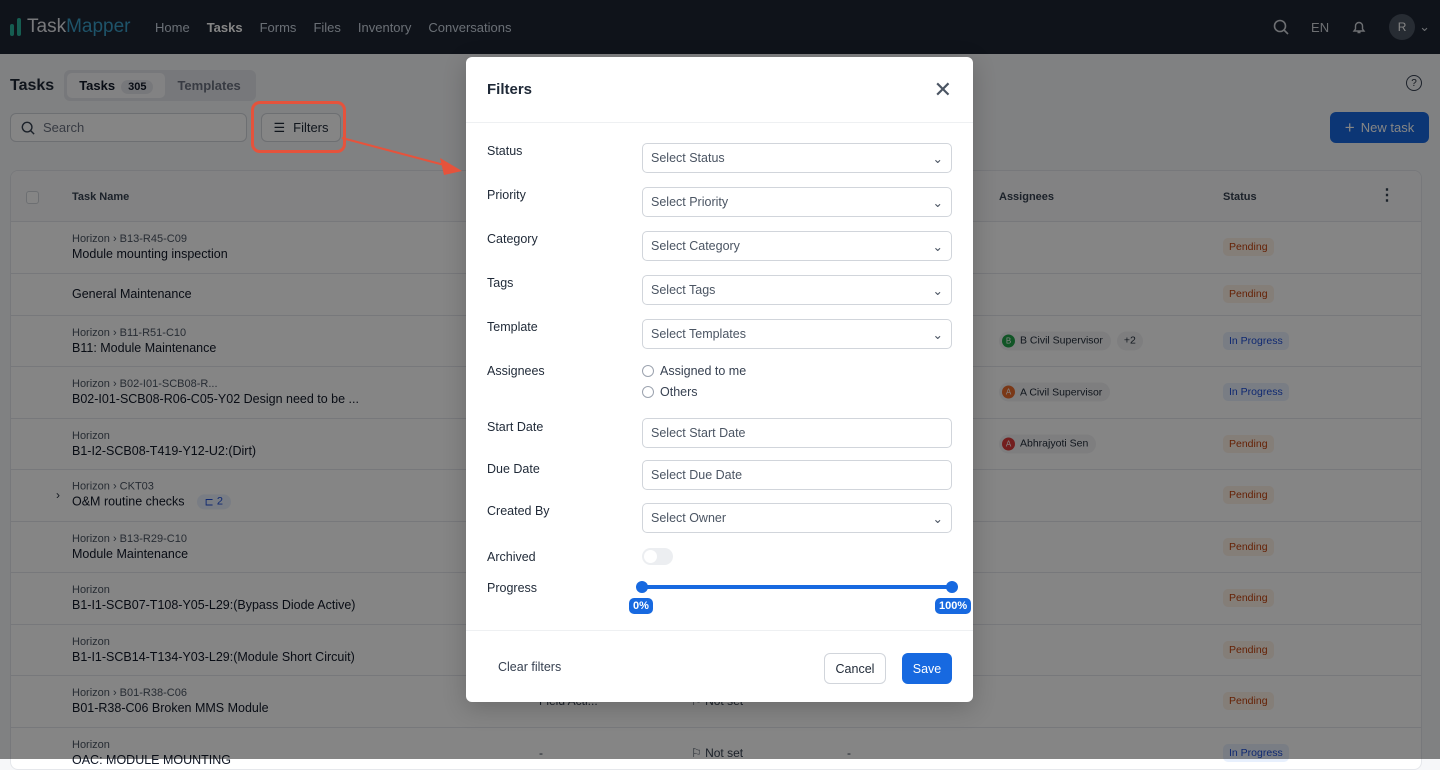 Image resolution: width=1440 pixels, height=770 pixels. I want to click on tags-select: Select Tags⌄, so click(797, 290).